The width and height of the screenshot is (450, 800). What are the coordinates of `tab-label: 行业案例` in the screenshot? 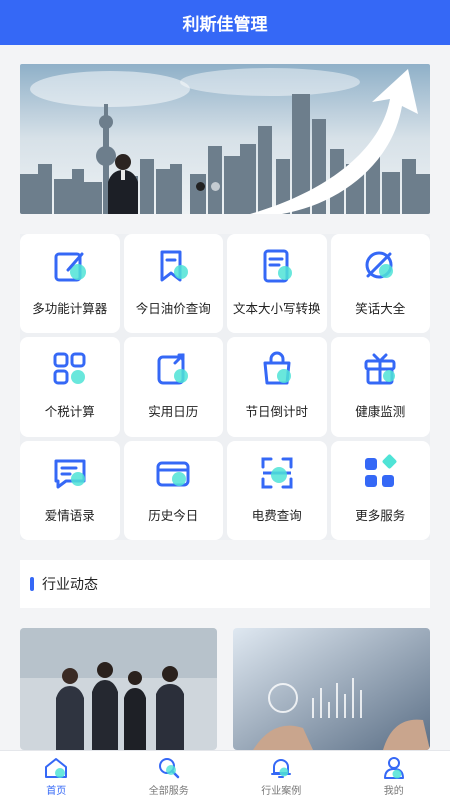 It's located at (281, 791).